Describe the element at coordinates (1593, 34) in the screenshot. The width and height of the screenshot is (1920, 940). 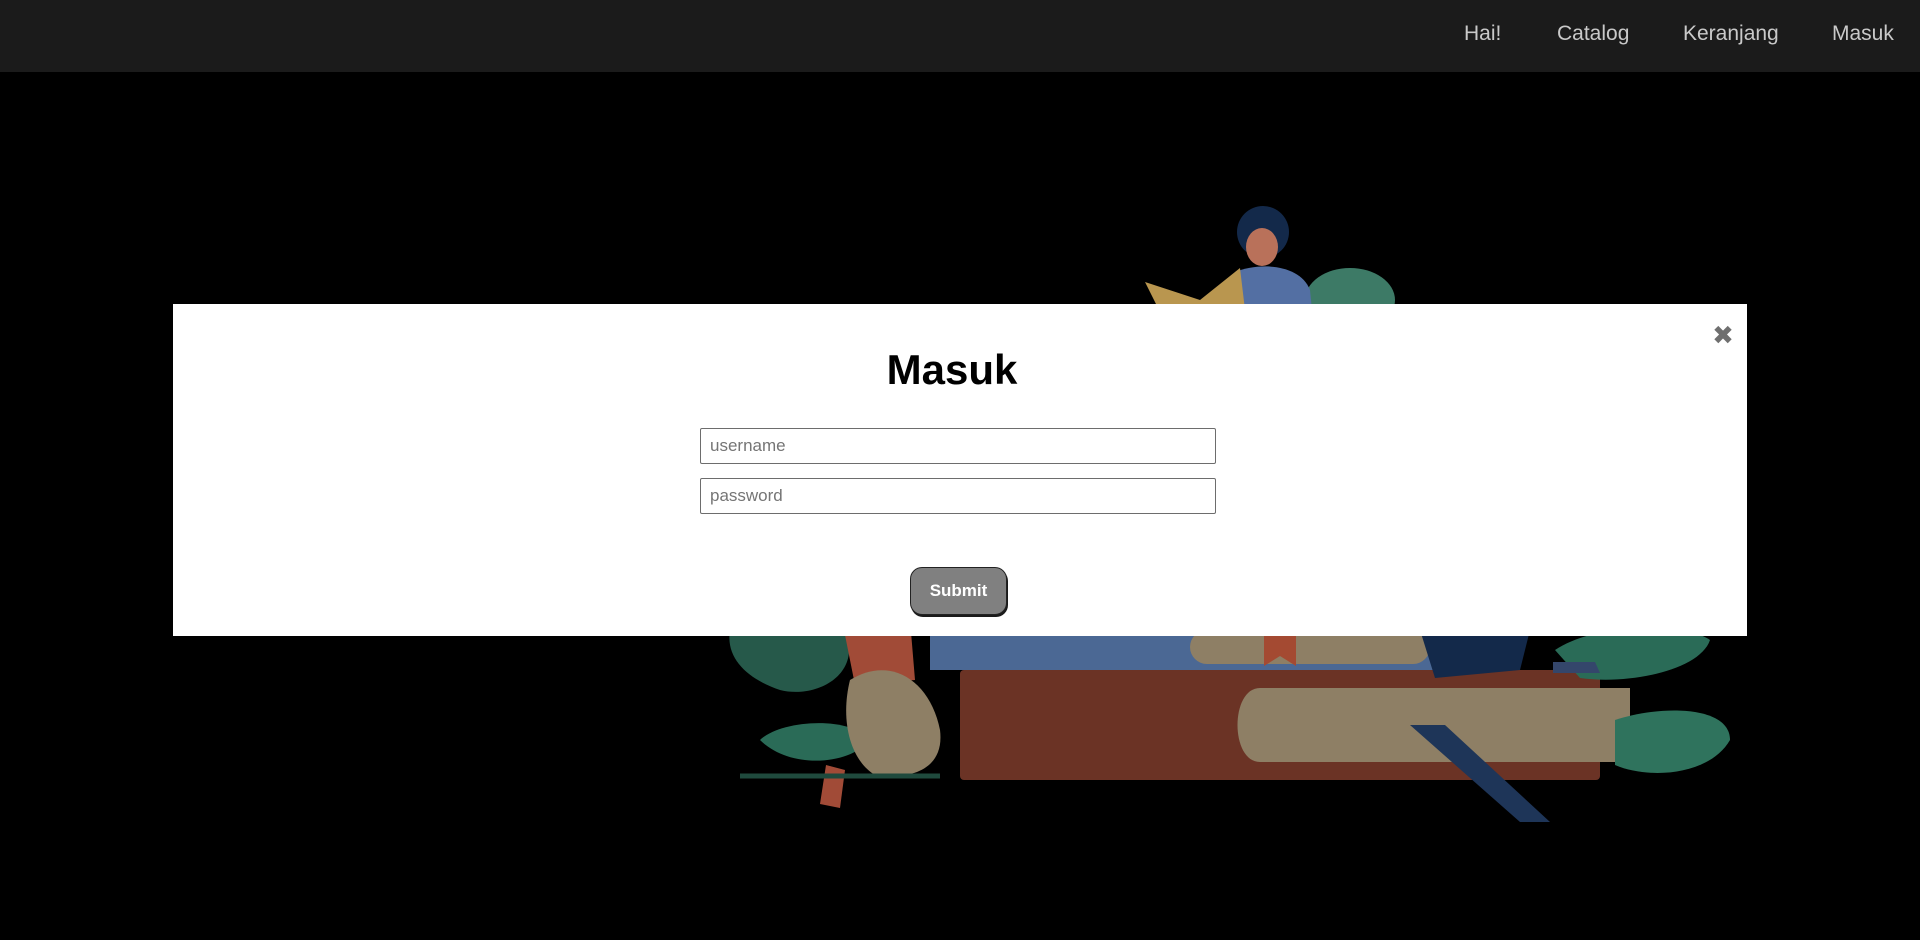
I see `nav-link-catalog: Catalog` at that location.